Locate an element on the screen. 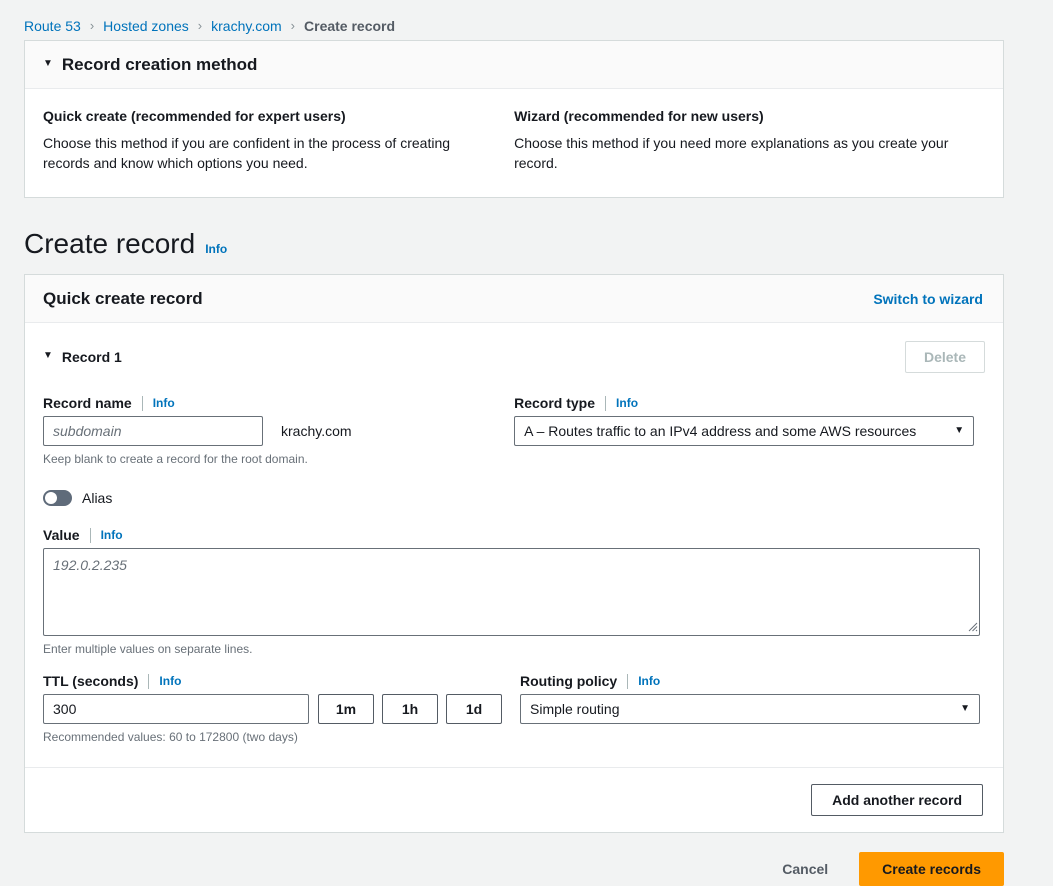  routing-policy-info-link: Info is located at coordinates (649, 681).